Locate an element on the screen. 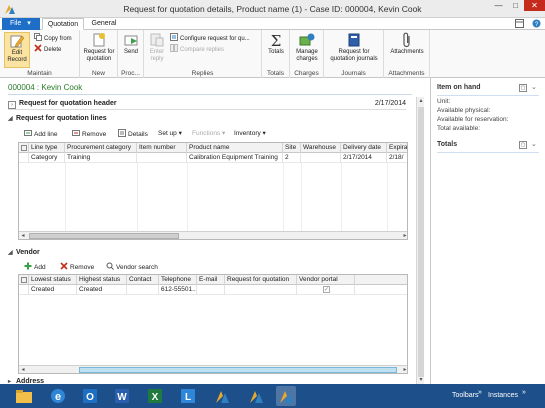 The width and height of the screenshot is (545, 408). rfq-header-fasttab: › Request for quotation header 2/17/2014 is located at coordinates (207, 105).